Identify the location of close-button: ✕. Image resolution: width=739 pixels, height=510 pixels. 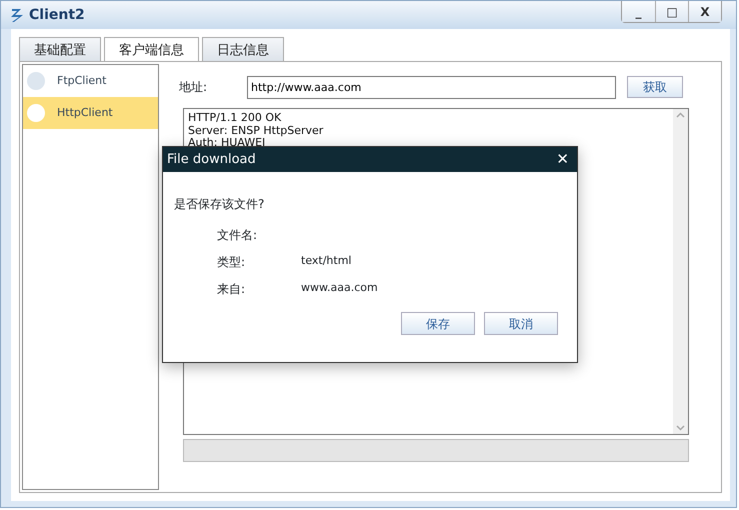
(562, 159).